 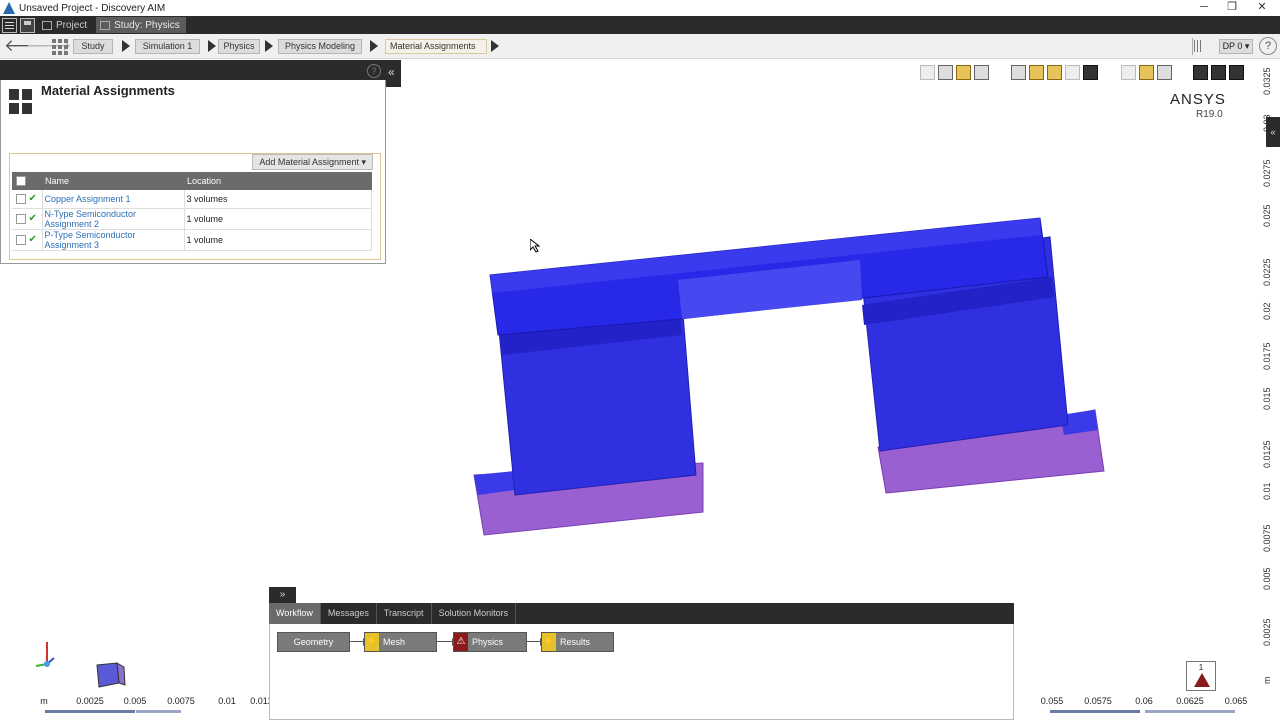 I want to click on help-icon: ?, so click(x=1268, y=46).